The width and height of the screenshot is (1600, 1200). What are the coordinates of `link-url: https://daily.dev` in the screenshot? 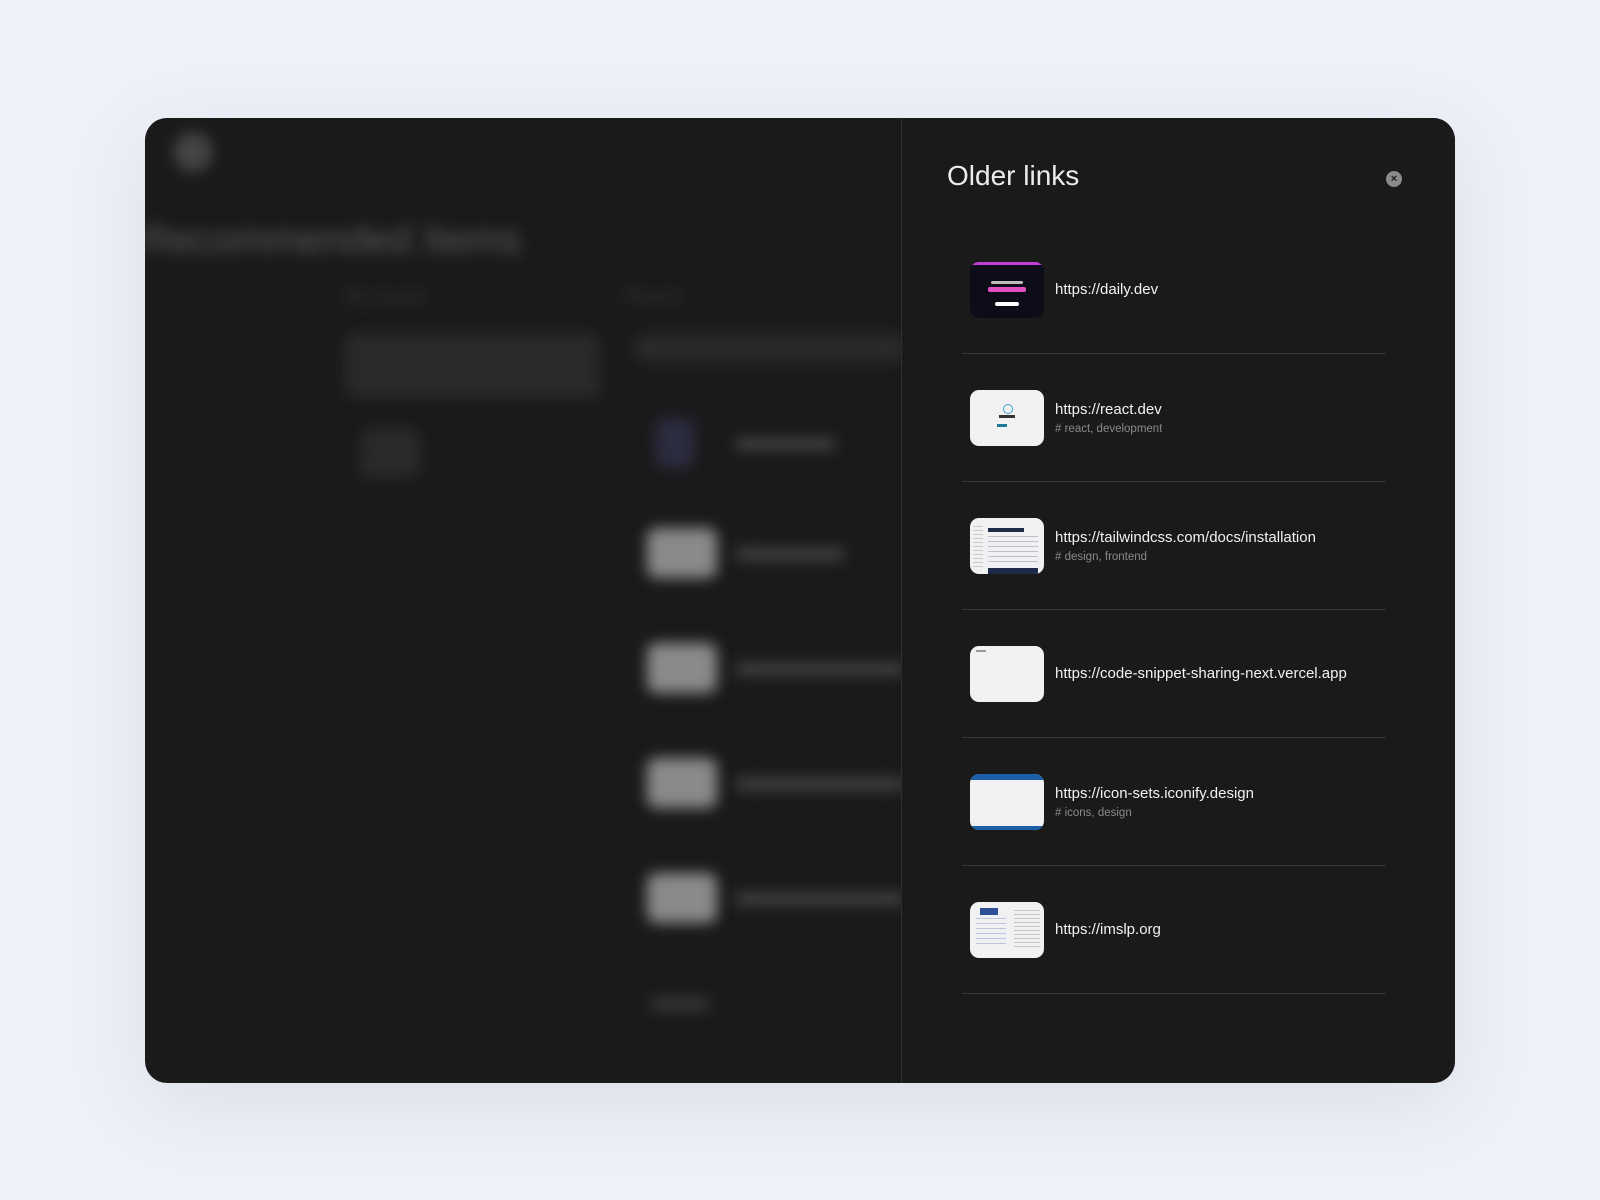 It's located at (1106, 289).